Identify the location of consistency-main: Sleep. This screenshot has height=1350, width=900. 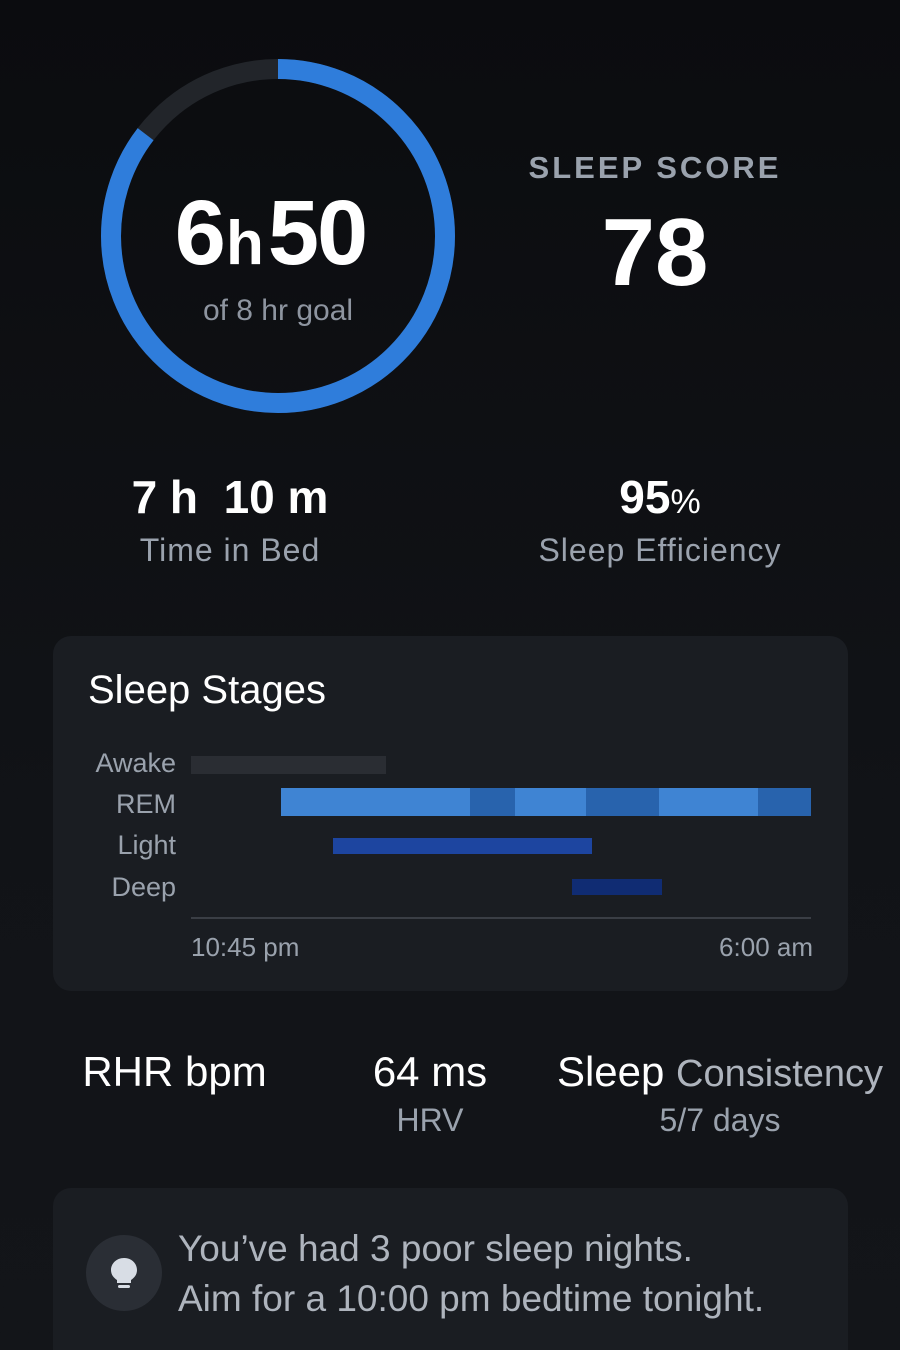
(610, 1071).